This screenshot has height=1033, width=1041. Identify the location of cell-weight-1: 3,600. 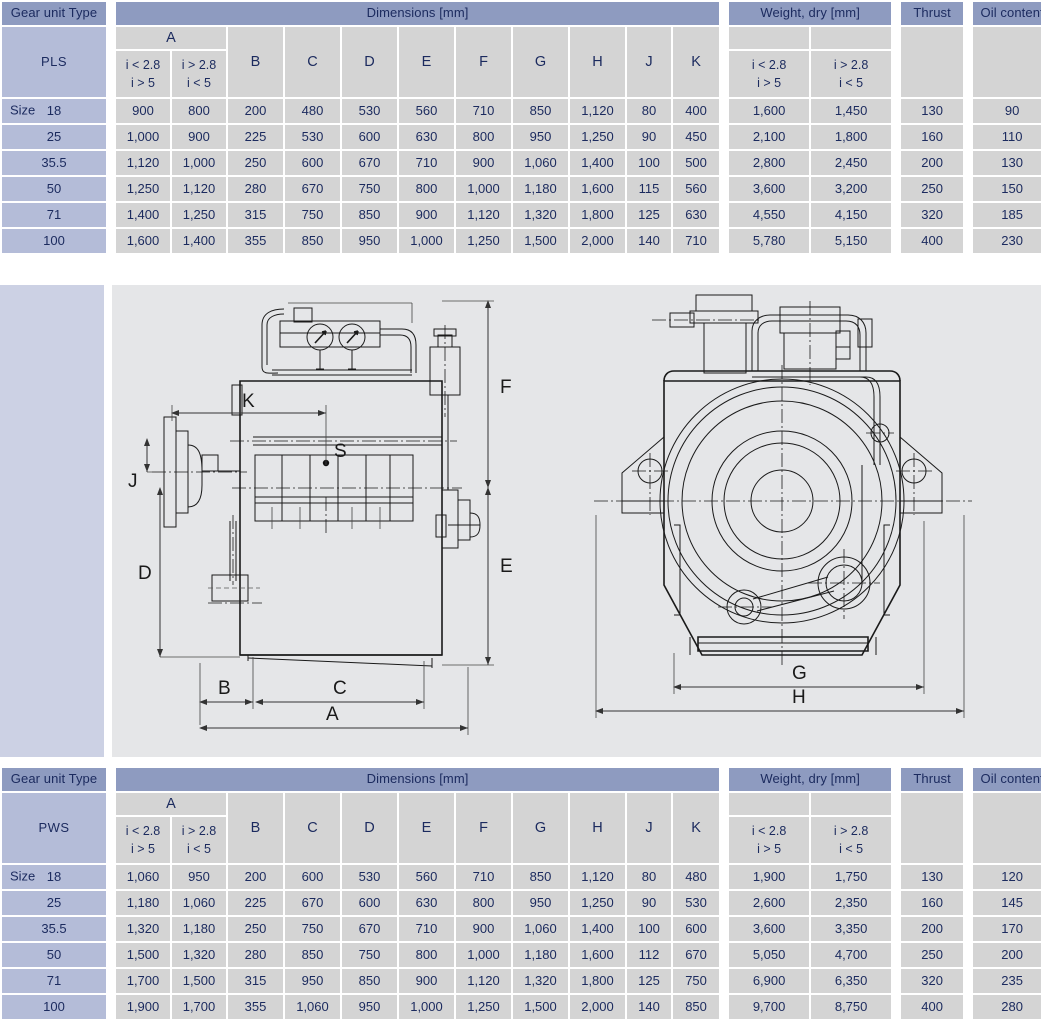
(769, 929).